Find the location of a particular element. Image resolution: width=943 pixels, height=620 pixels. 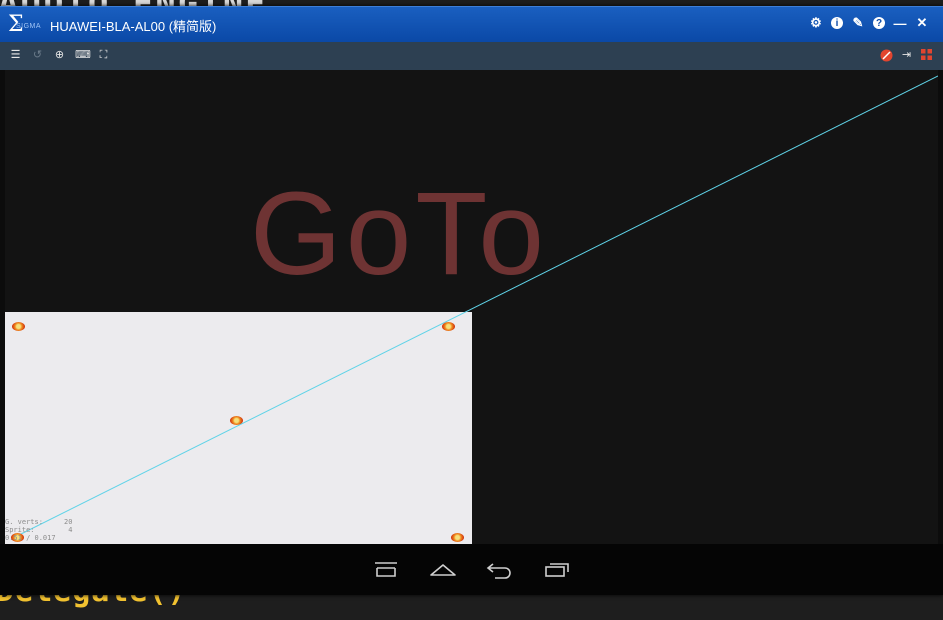

stats-line: 0.51 / 0.017 is located at coordinates (30, 538).